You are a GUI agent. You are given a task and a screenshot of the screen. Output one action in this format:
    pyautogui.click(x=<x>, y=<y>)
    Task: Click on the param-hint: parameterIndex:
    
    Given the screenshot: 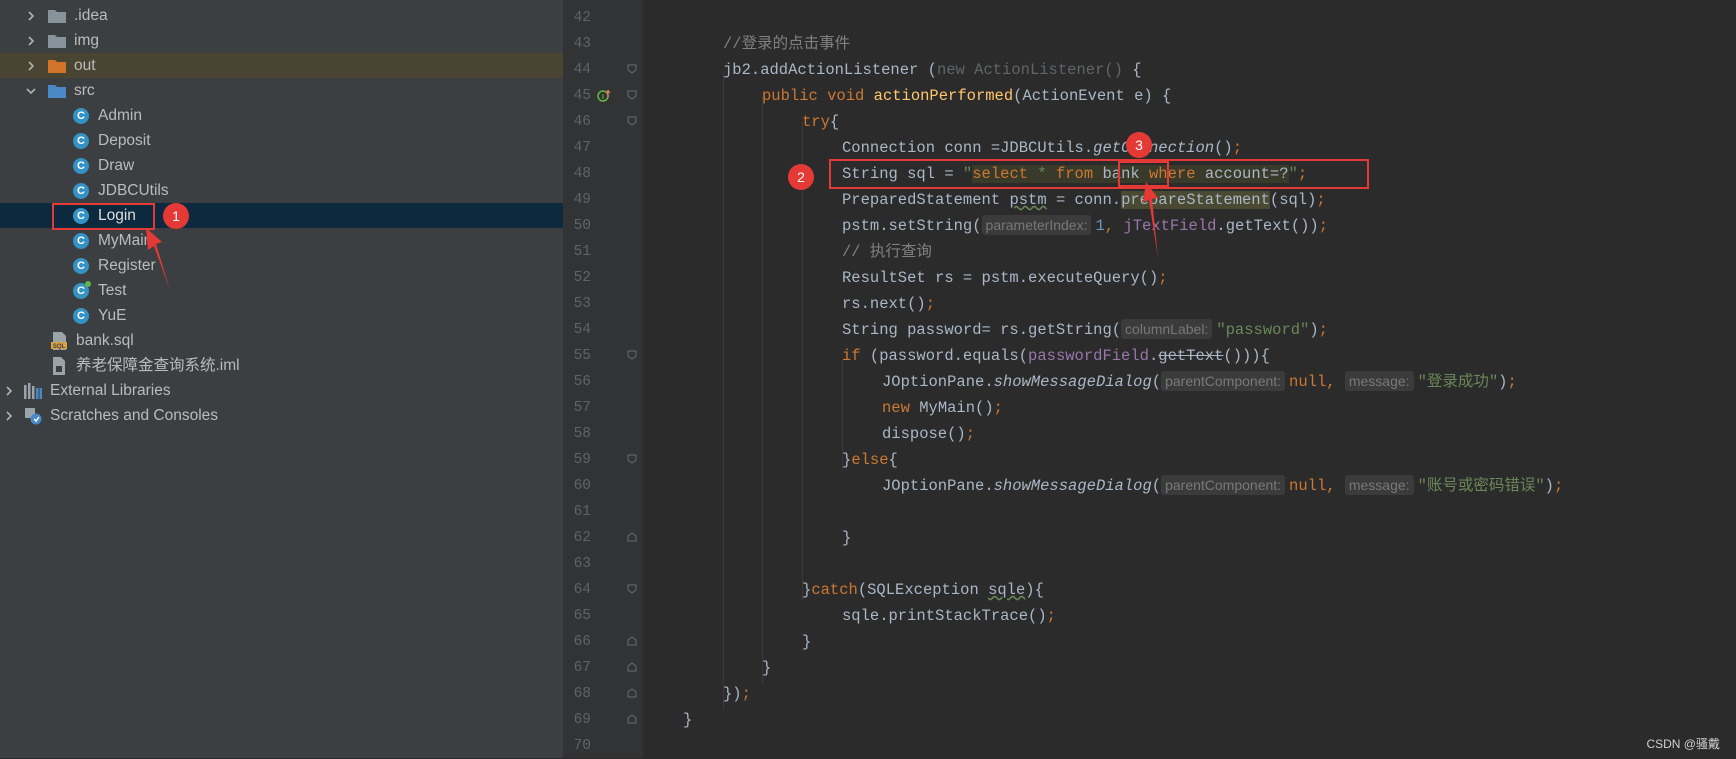 What is the action you would take?
    pyautogui.click(x=1036, y=225)
    